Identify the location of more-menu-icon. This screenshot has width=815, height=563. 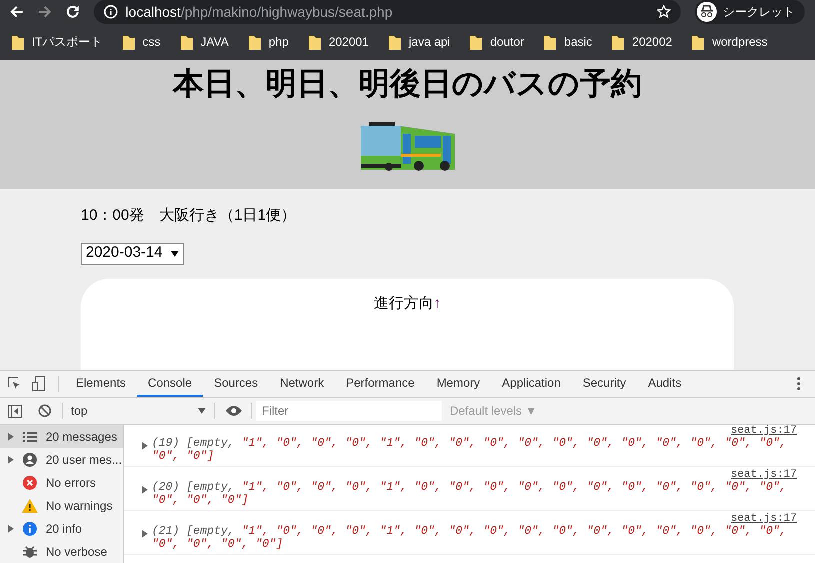
(799, 384).